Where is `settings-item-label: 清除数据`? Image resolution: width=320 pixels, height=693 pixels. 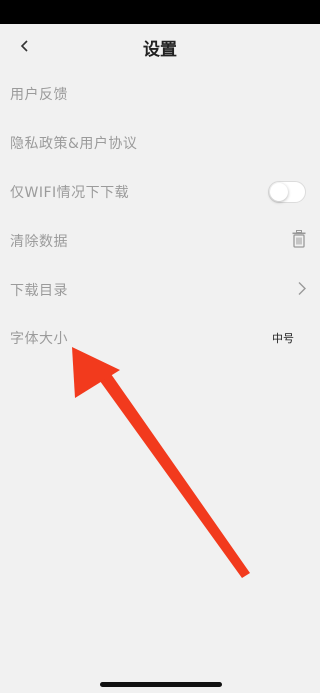
settings-item-label: 清除数据 is located at coordinates (39, 241).